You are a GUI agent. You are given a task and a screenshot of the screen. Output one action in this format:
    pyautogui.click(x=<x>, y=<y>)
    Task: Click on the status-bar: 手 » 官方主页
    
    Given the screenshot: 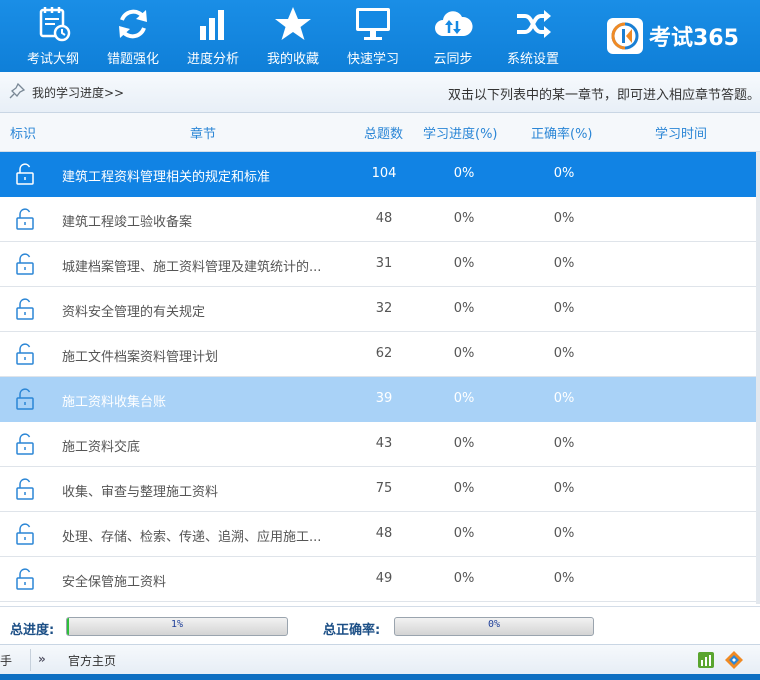 What is the action you would take?
    pyautogui.click(x=380, y=659)
    